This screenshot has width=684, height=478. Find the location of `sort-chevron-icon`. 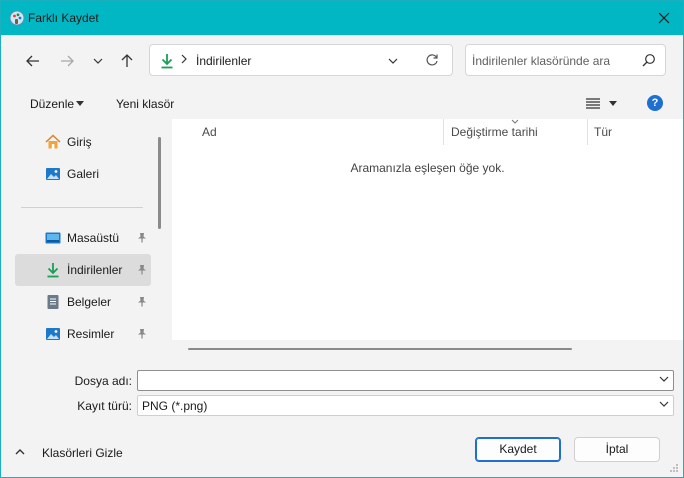

sort-chevron-icon is located at coordinates (515, 121).